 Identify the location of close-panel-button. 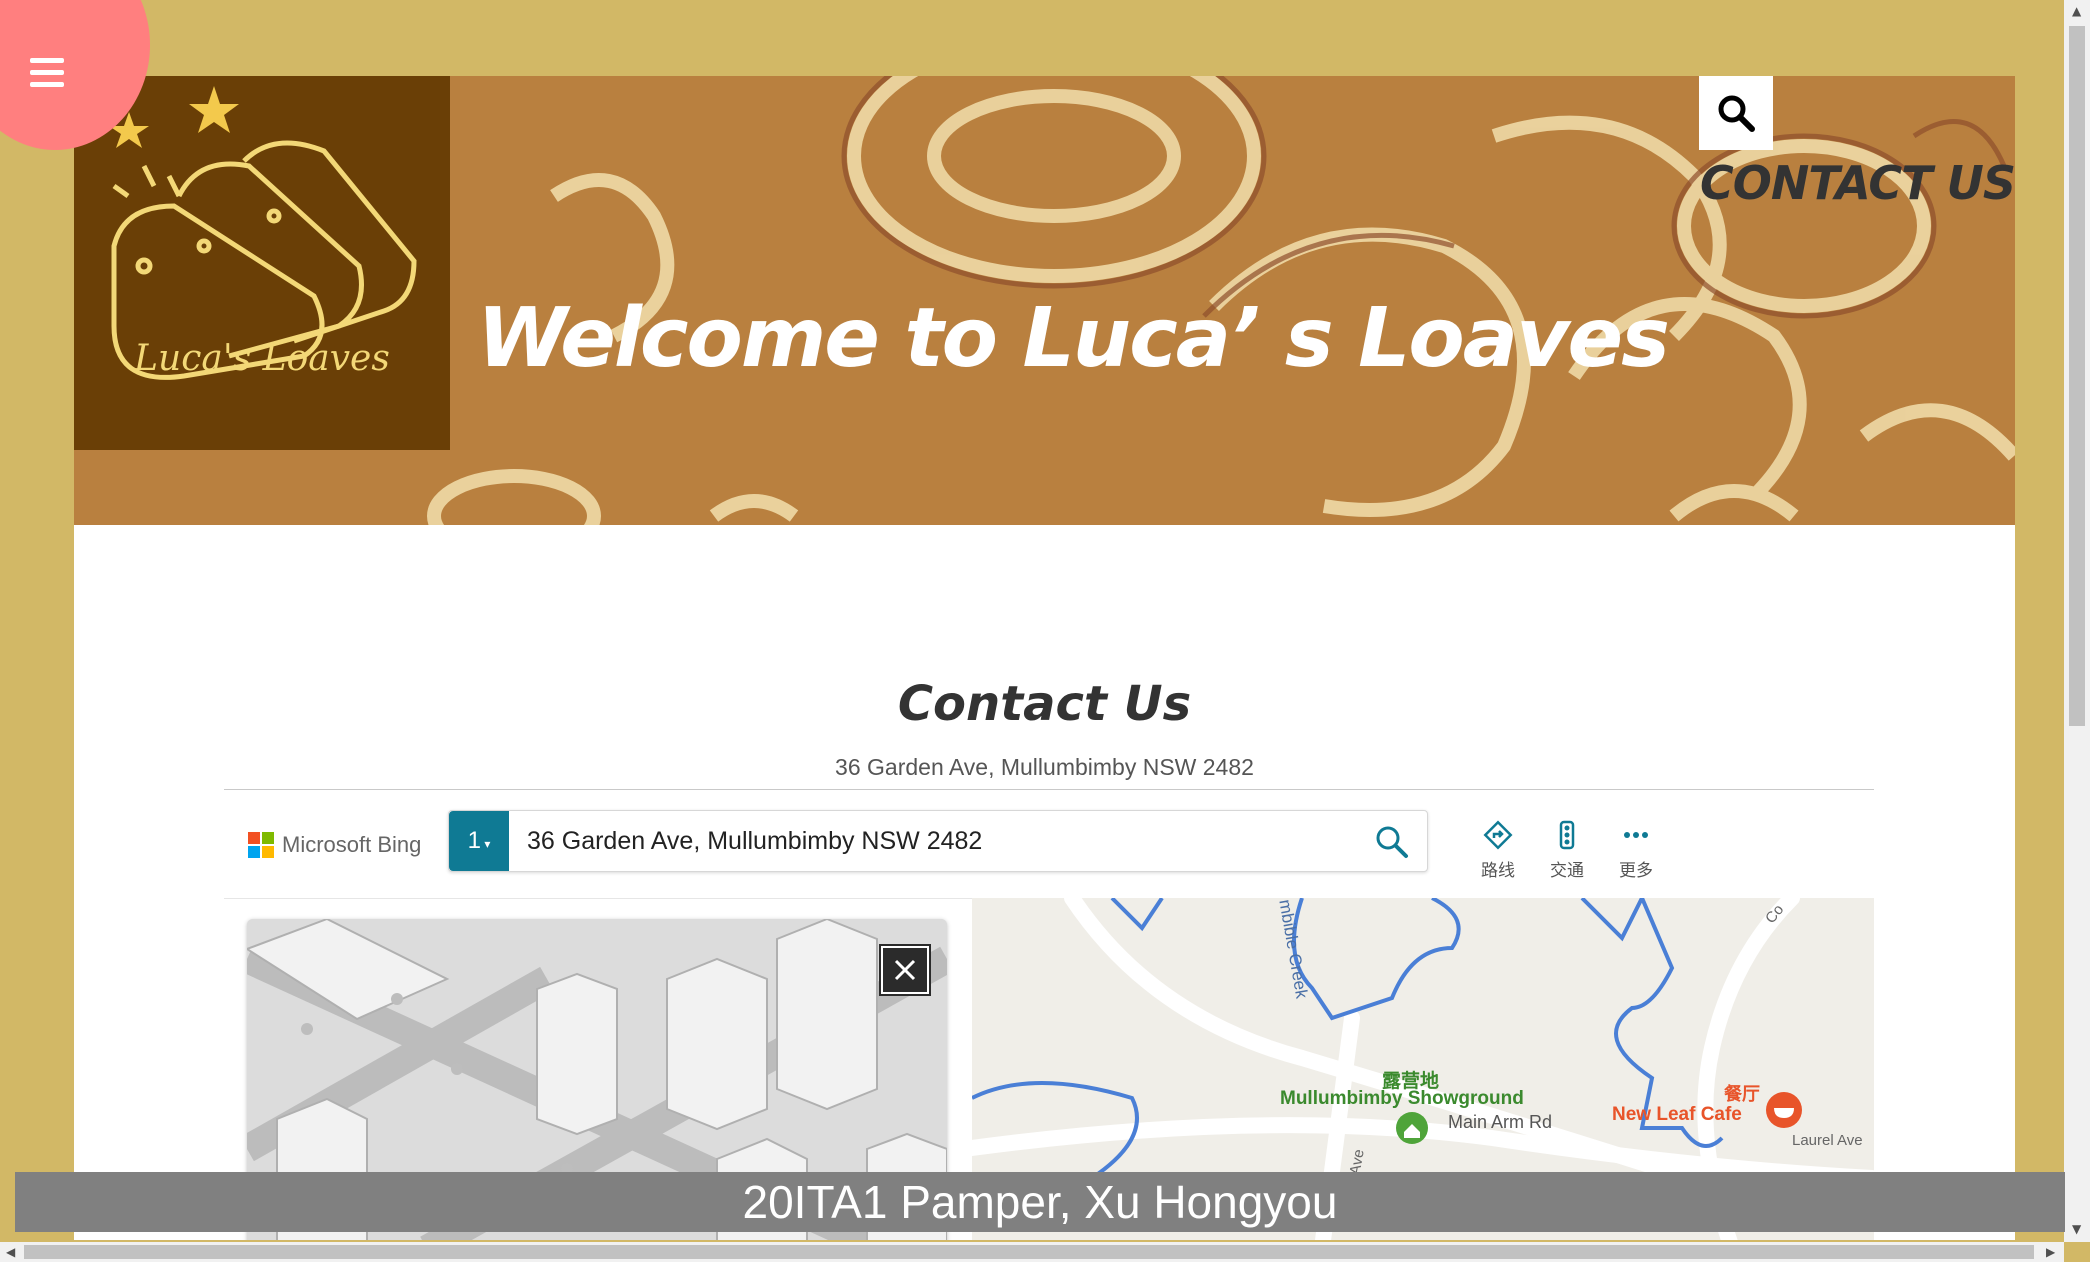
(905, 970).